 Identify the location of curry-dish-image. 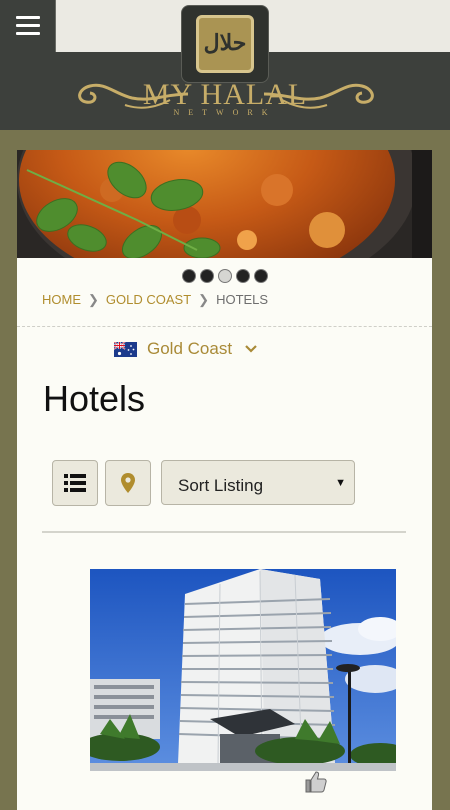
(224, 204).